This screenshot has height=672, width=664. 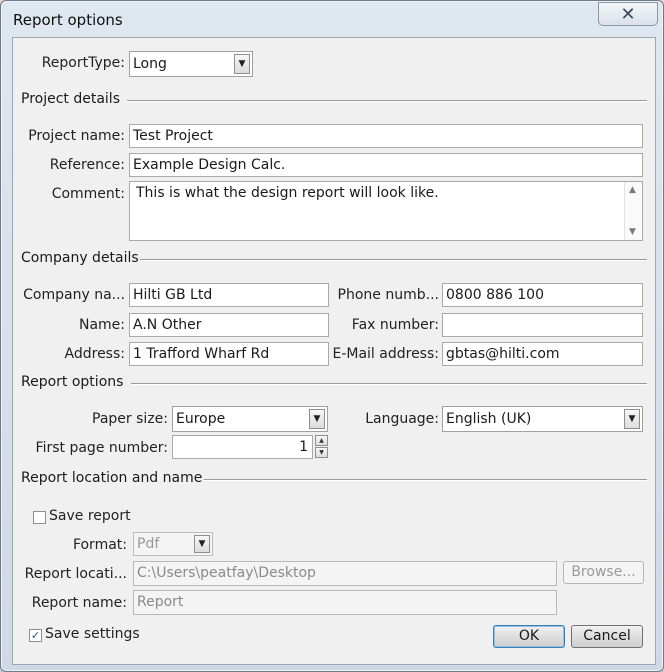 What do you see at coordinates (83, 63) in the screenshot?
I see `report-type-label: ReportType:` at bounding box center [83, 63].